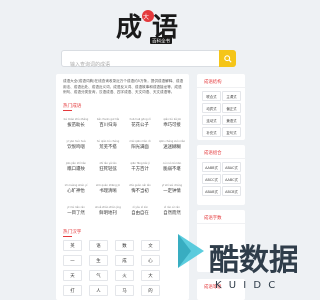  I want to click on structure-tag: 兼语式, so click(231, 120).